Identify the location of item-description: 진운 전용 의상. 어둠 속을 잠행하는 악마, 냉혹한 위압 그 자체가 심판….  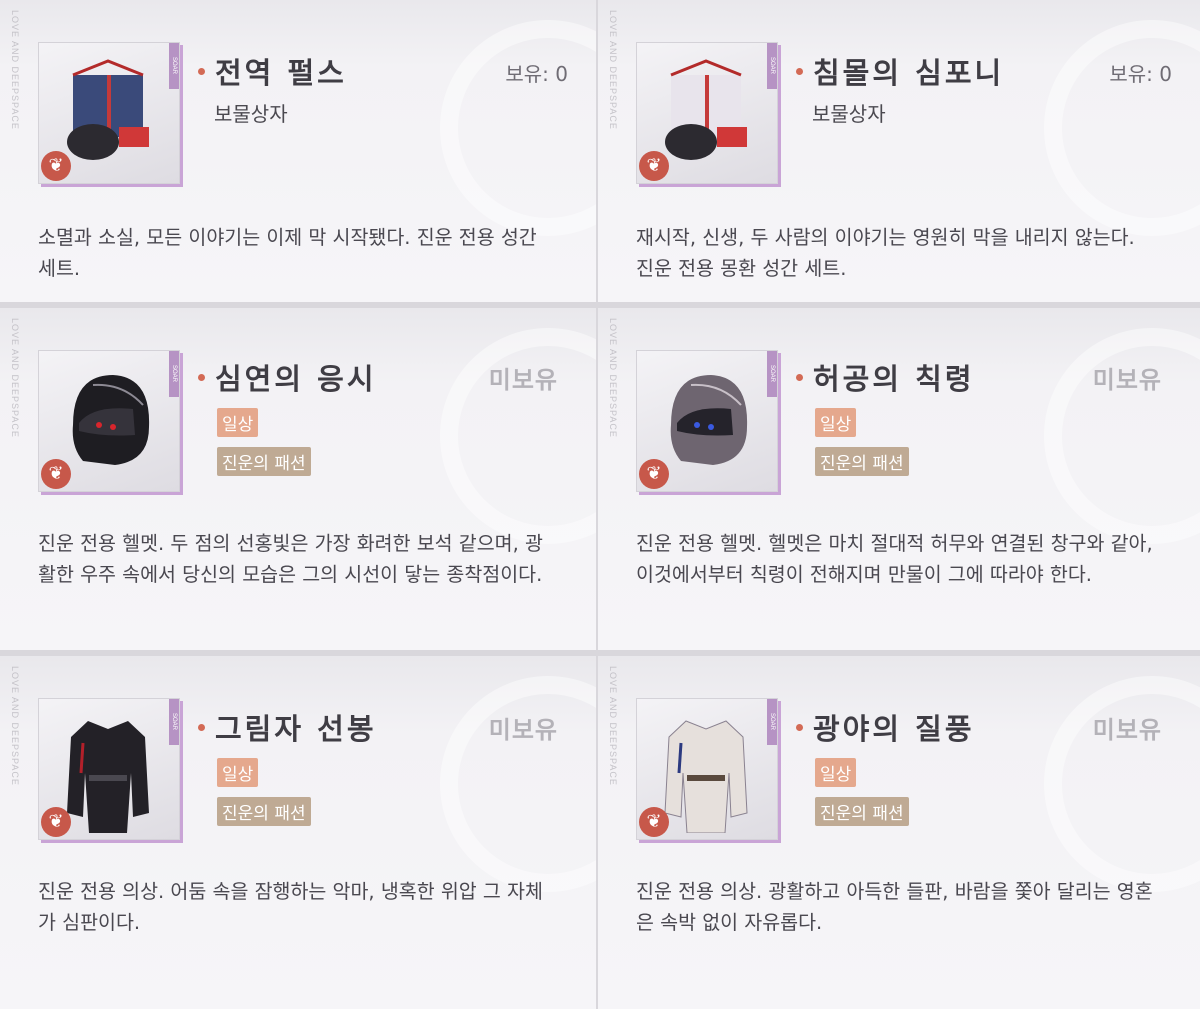
(290, 907).